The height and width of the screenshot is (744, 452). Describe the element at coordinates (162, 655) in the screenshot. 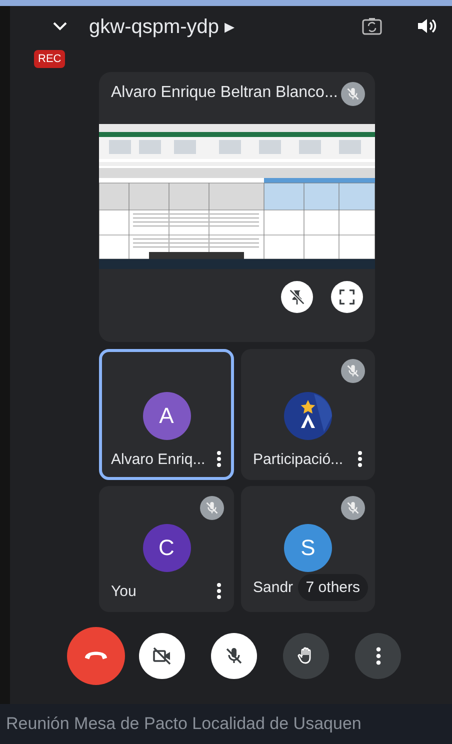

I see `camera-button` at that location.